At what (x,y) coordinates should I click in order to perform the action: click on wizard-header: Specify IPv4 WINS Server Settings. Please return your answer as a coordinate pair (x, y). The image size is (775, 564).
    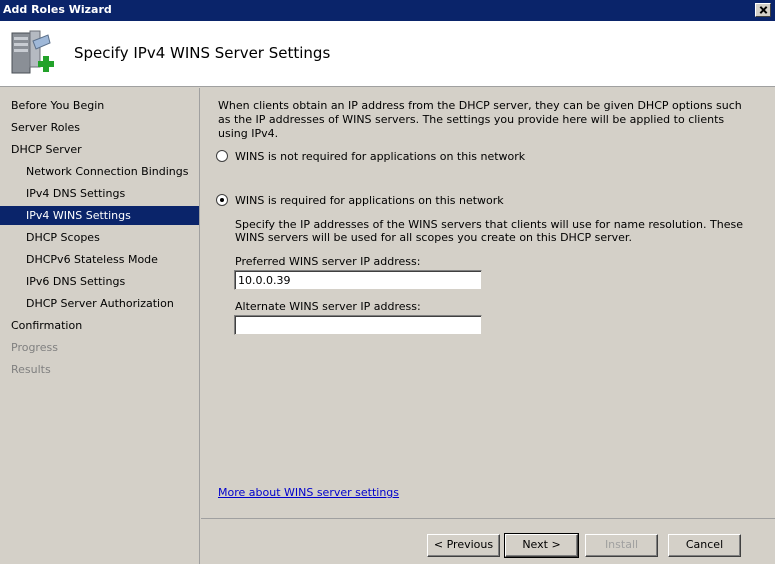
    Looking at the image, I should click on (387, 54).